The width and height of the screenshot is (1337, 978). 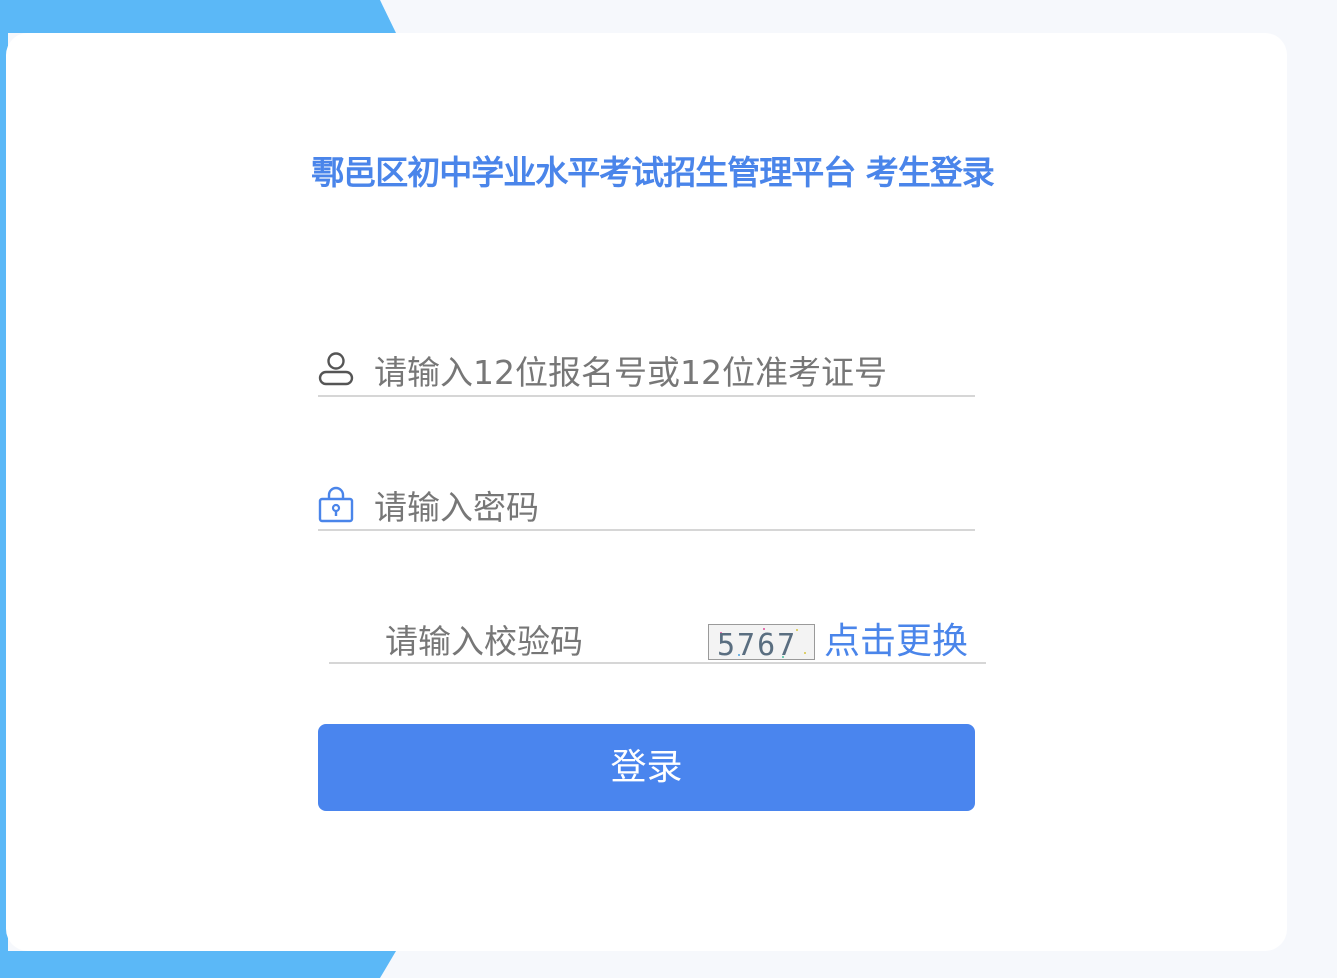 I want to click on login-button: 登录, so click(x=646, y=767).